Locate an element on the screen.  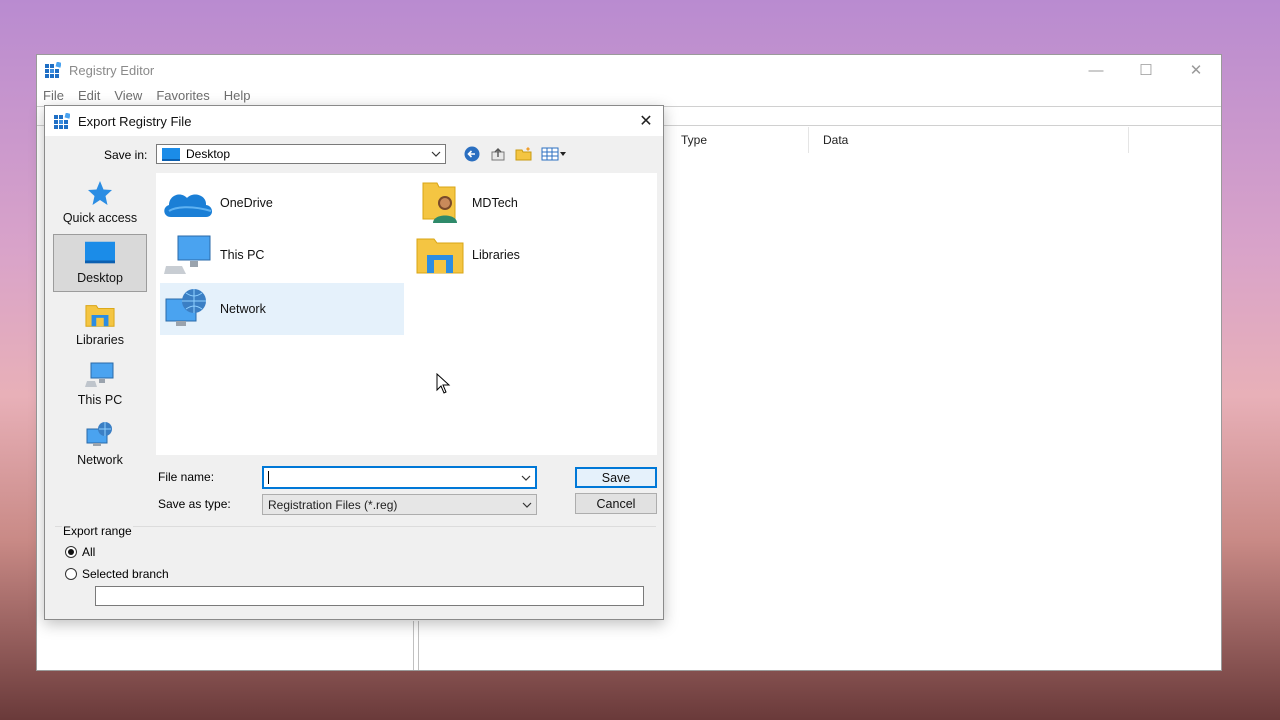
menu-edit: Edit is located at coordinates (89, 95).